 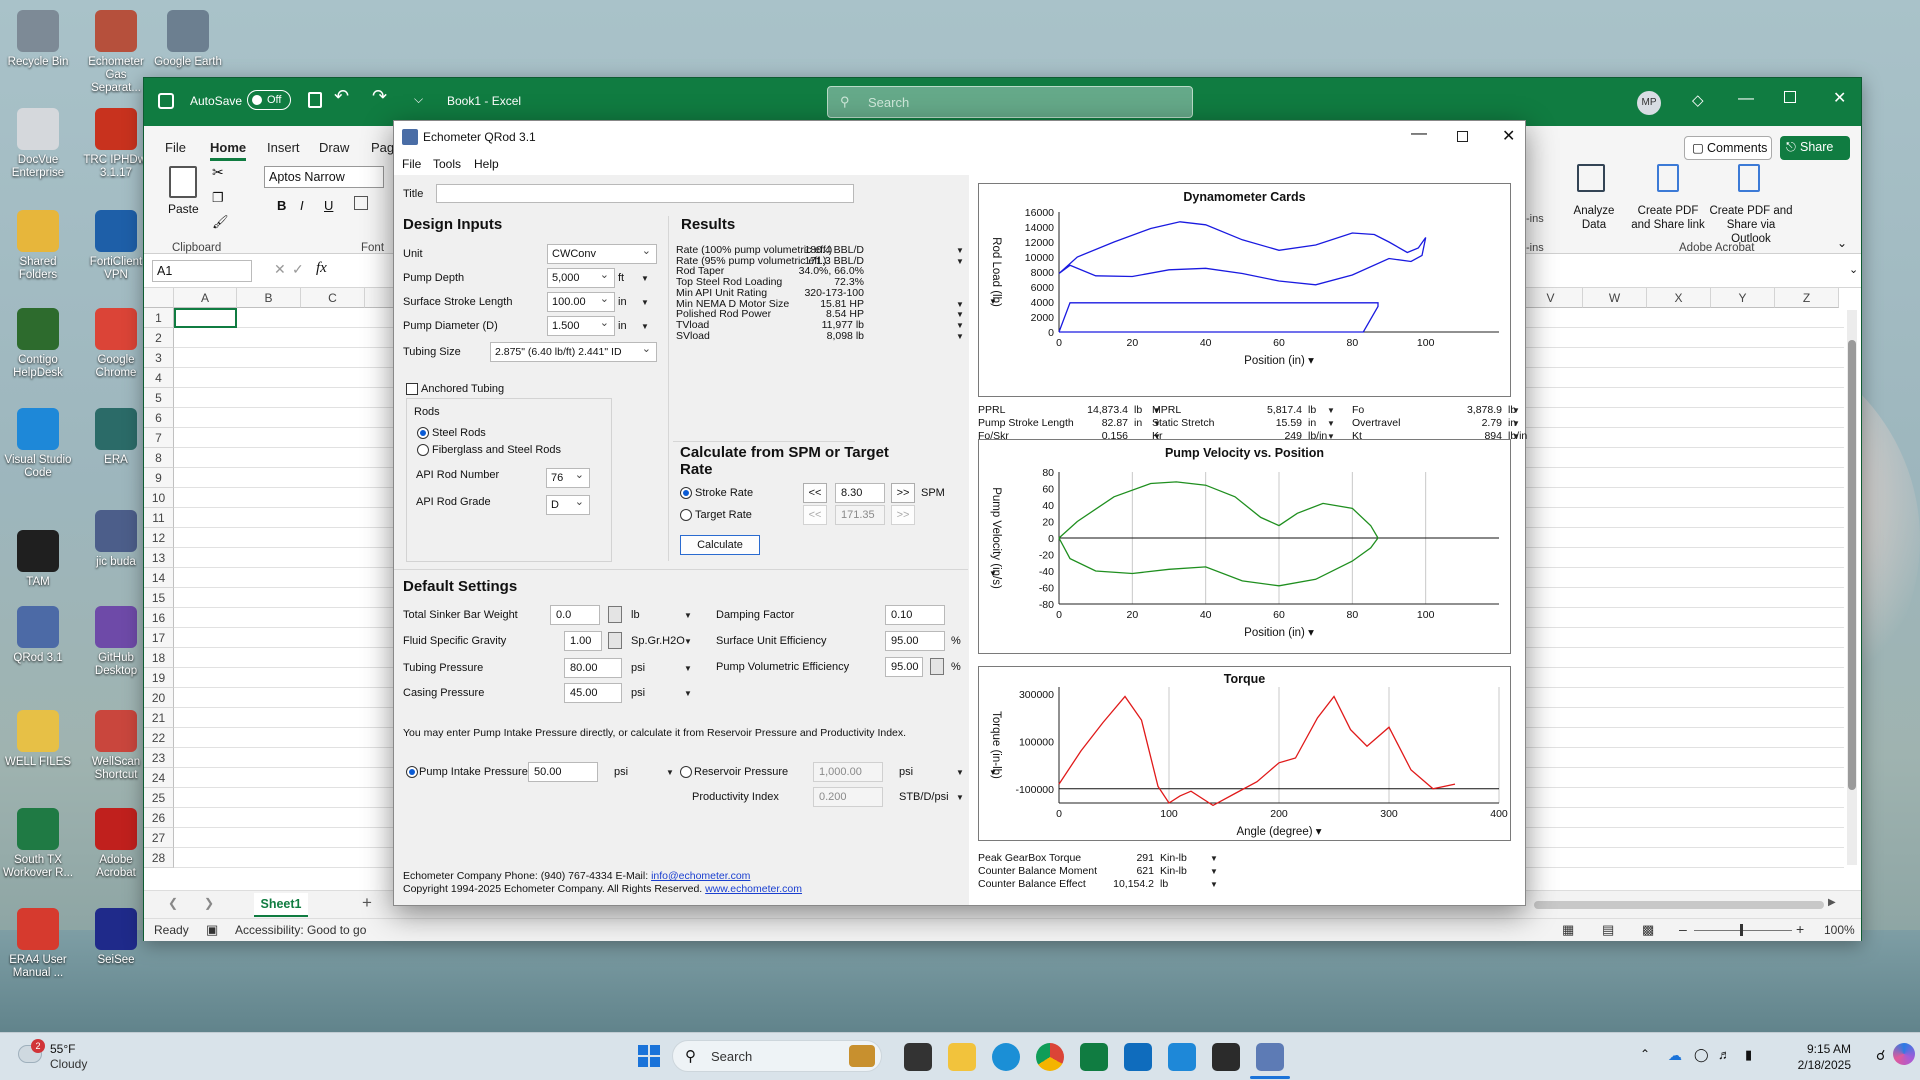 What do you see at coordinates (777, 1056) in the screenshot?
I see `taskbar-search: ⚲ Search` at bounding box center [777, 1056].